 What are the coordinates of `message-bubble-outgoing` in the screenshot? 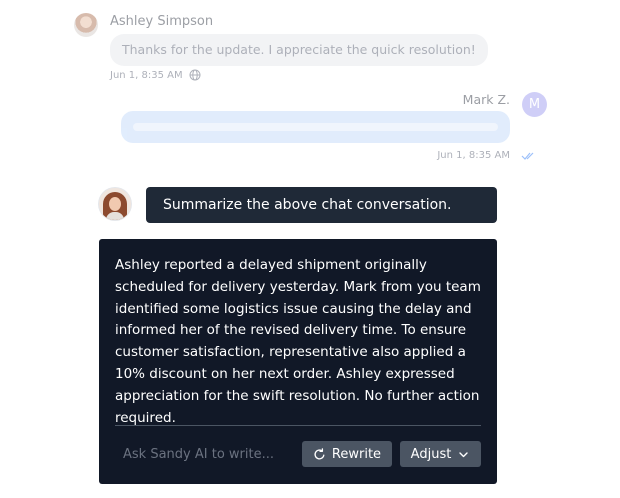 It's located at (315, 127).